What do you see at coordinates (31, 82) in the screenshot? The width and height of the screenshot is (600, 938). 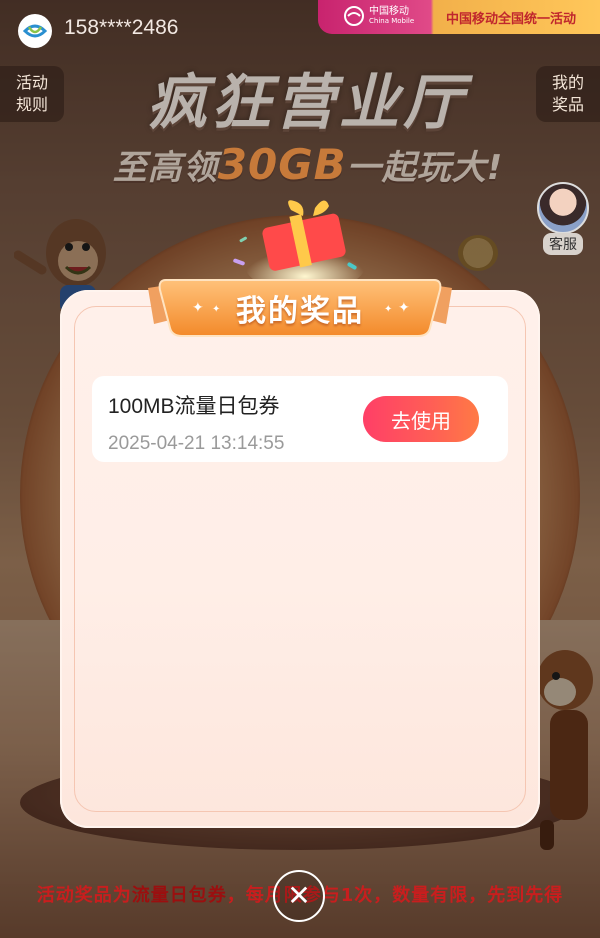 I see `rules-label-line1: 活动` at bounding box center [31, 82].